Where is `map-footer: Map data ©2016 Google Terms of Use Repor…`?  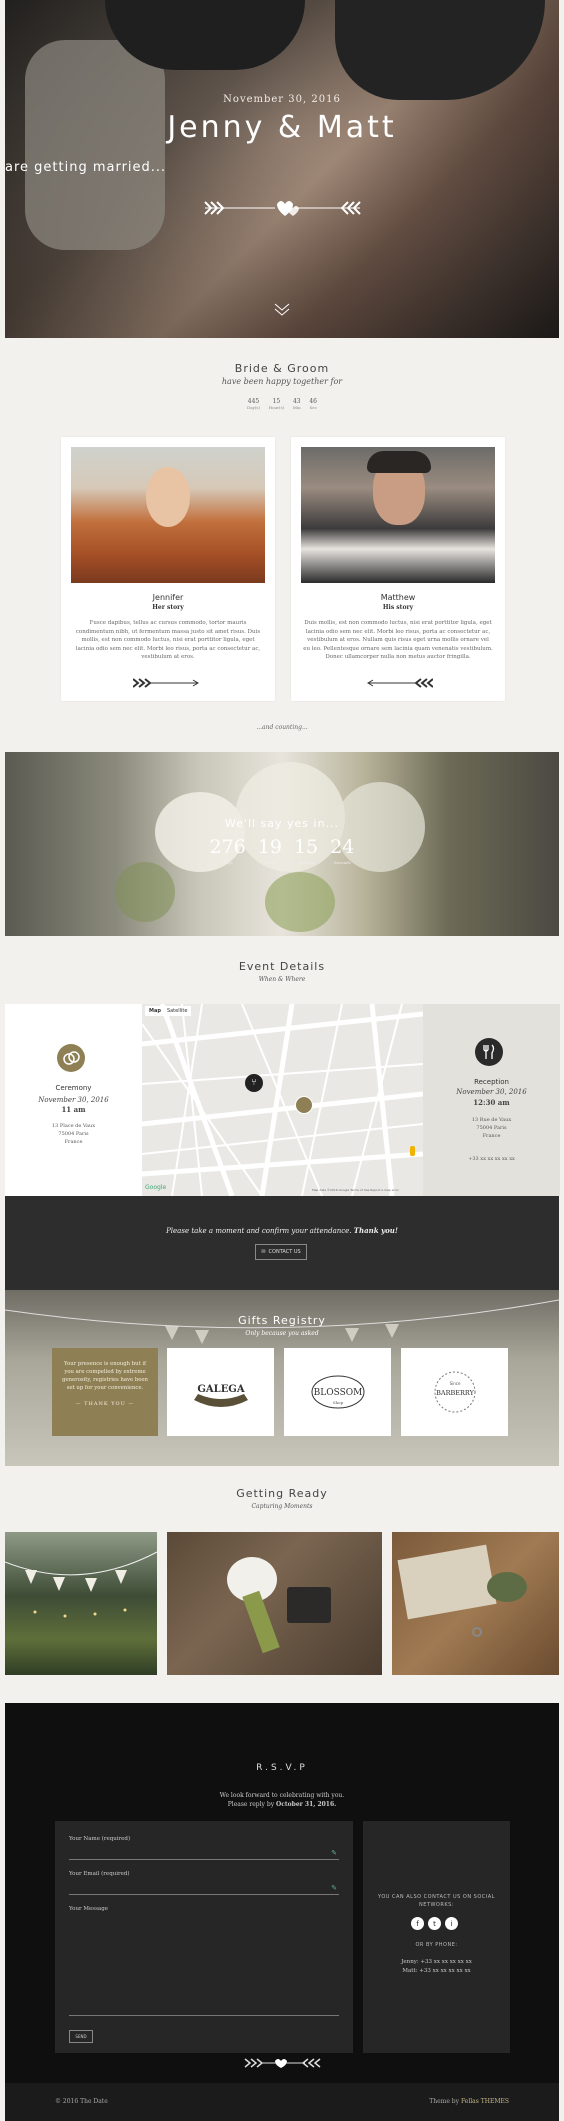 map-footer: Map data ©2016 Google Terms of Use Repor… is located at coordinates (355, 1190).